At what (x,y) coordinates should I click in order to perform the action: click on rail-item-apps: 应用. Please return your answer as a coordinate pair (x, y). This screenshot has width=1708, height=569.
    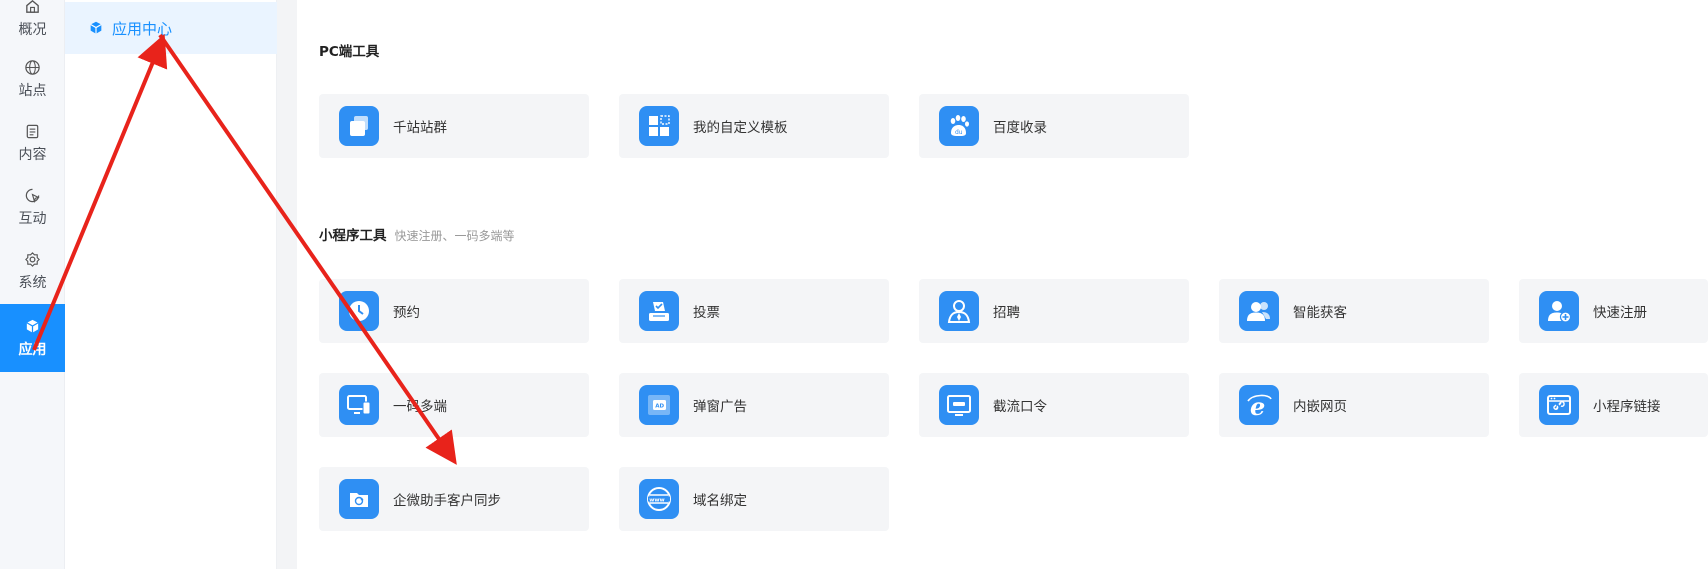
    Looking at the image, I should click on (32, 338).